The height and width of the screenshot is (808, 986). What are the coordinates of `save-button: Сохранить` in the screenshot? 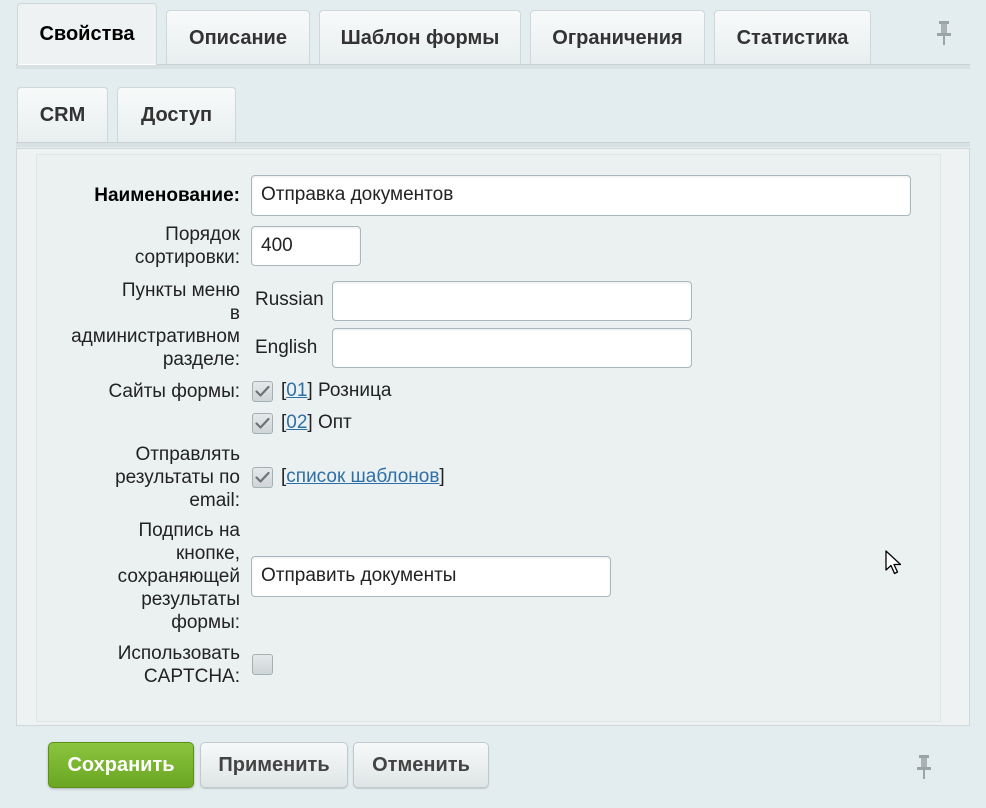 It's located at (121, 765).